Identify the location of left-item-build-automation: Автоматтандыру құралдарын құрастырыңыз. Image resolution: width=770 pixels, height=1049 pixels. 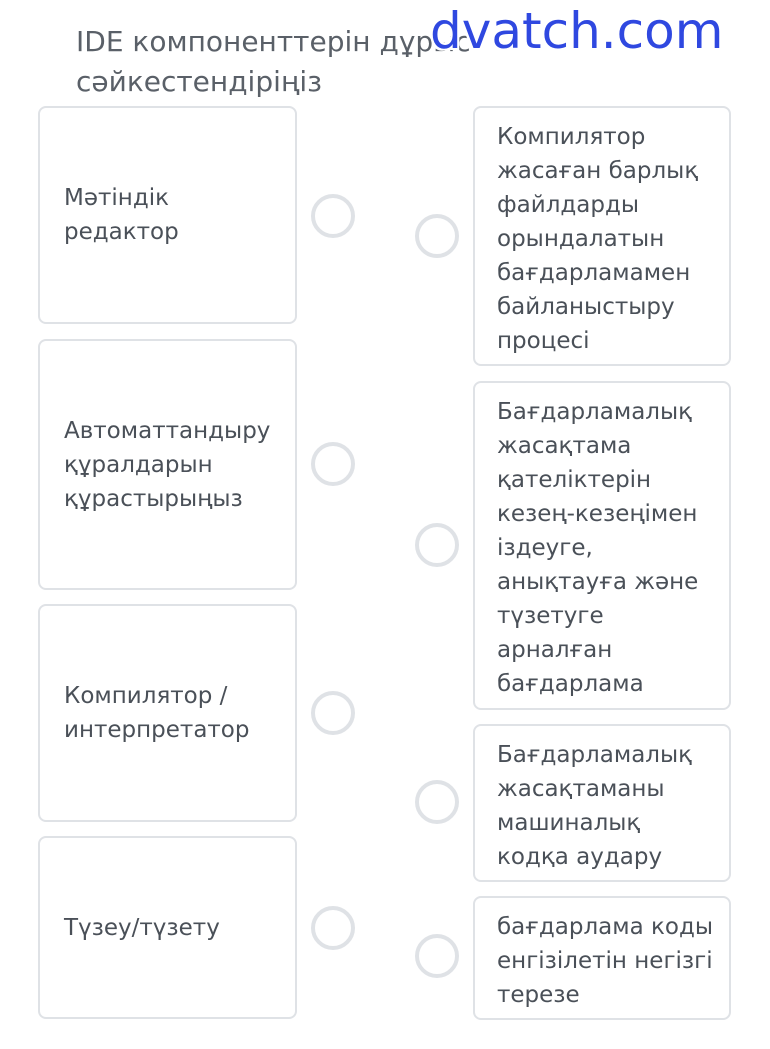
(167, 464).